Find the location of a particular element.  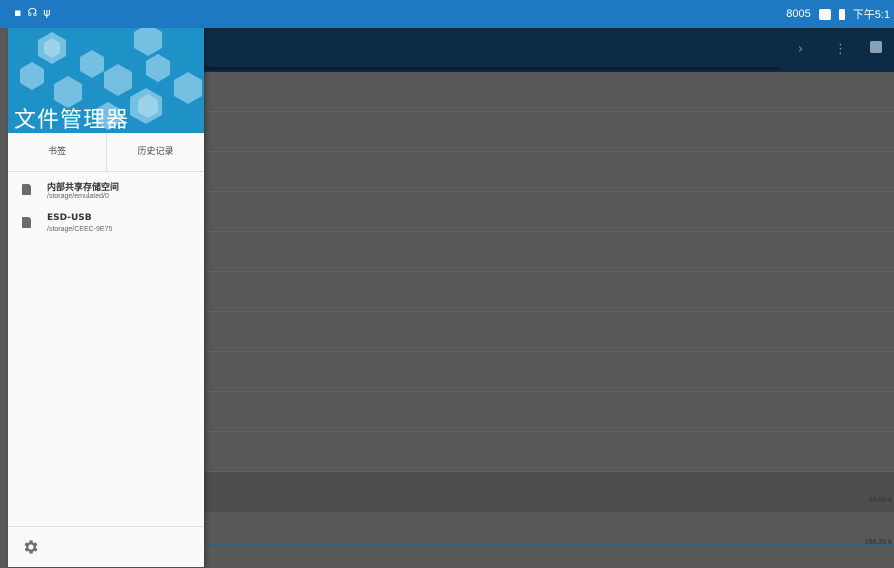

storage-path: /storage/emulated/0 is located at coordinates (78, 196).